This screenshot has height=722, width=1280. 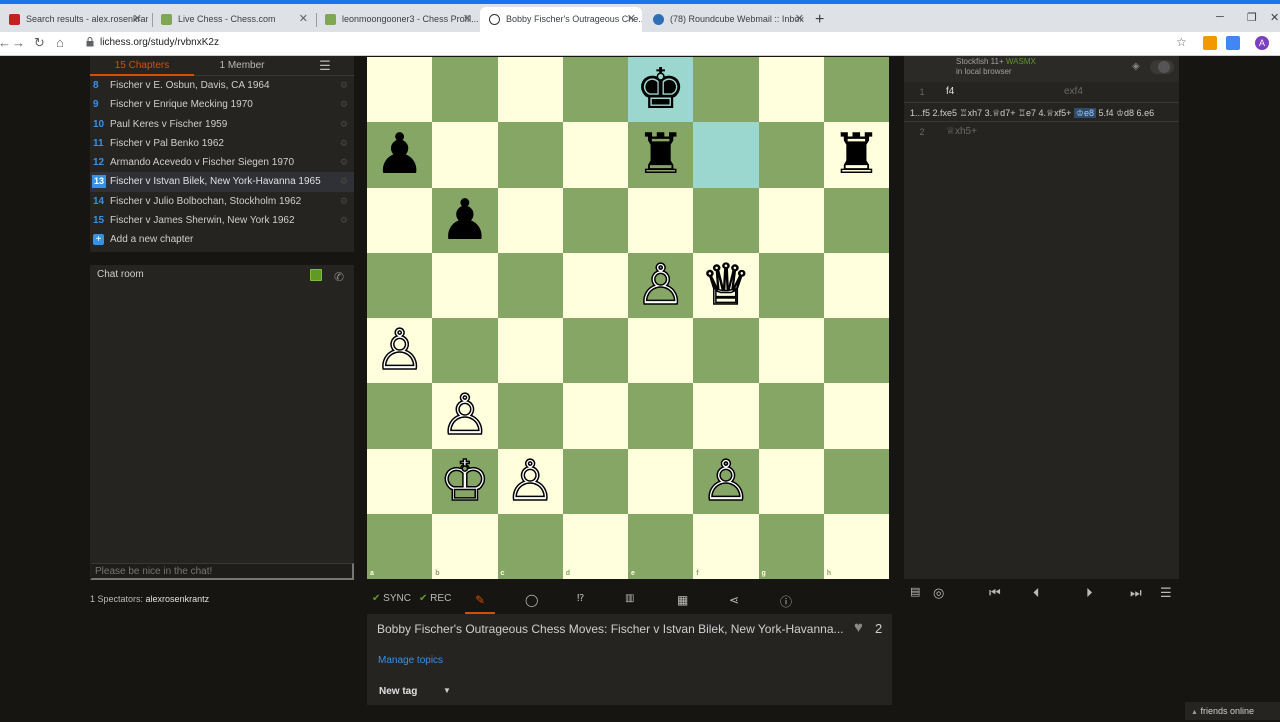 I want to click on white-piece-c2: ♙, so click(x=530, y=481).